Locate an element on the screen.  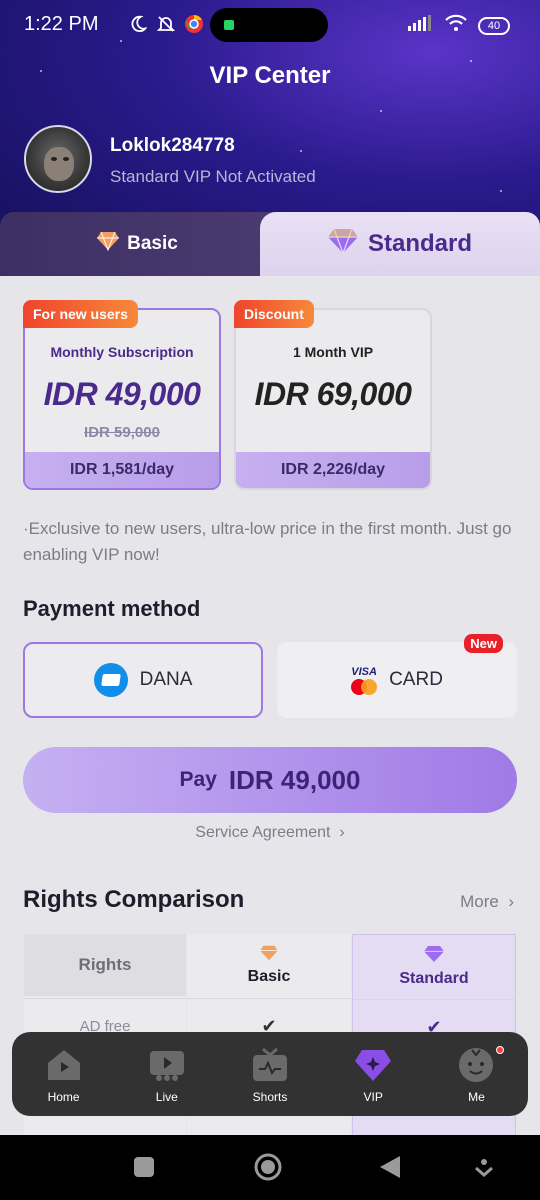
recent-apps-icon is located at coordinates (144, 1167).